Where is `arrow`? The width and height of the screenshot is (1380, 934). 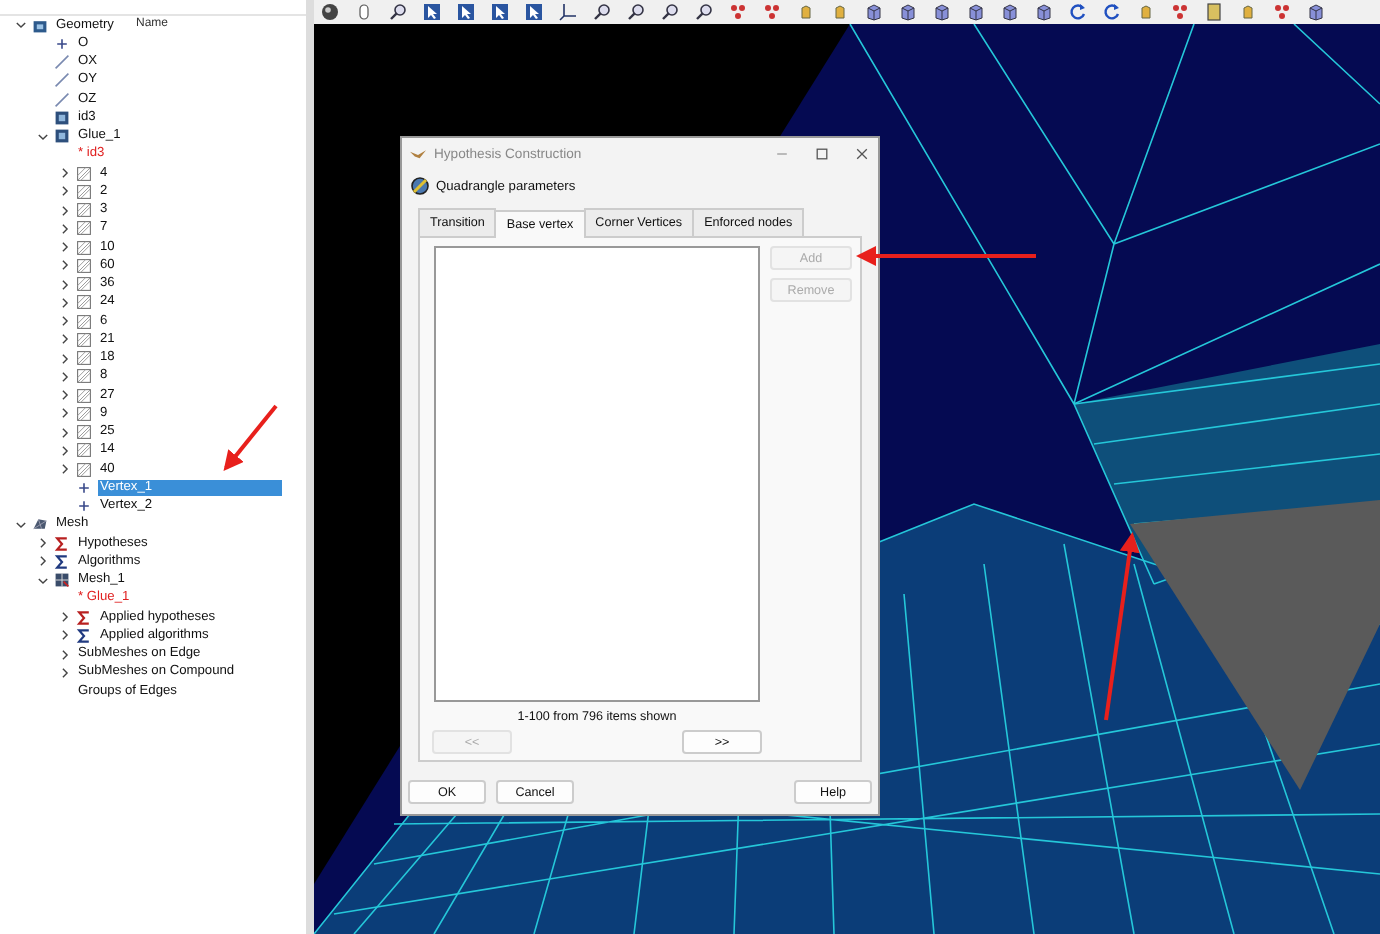 arrow is located at coordinates (250, 438).